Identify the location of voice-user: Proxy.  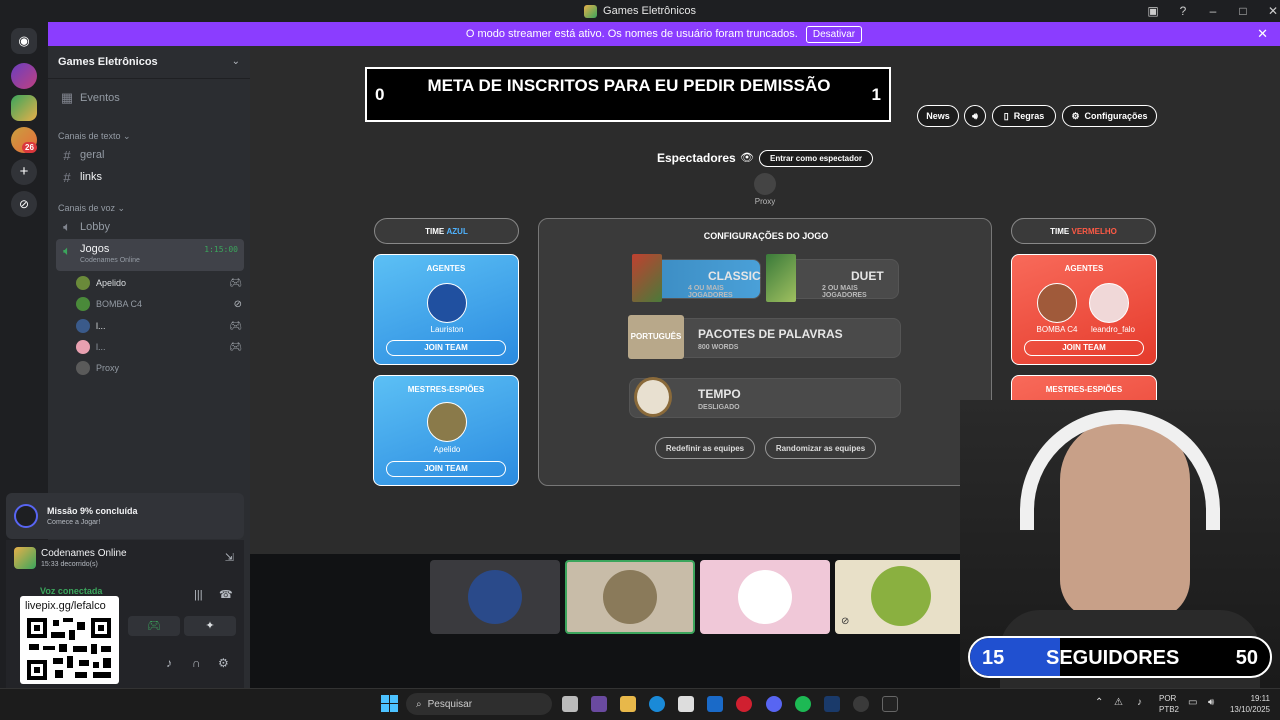
(161, 368).